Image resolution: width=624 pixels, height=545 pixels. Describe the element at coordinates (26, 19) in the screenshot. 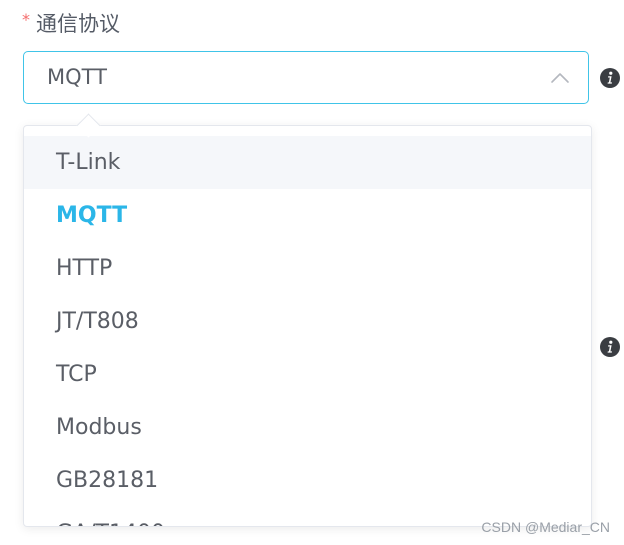

I see `required-asterisk: *` at that location.